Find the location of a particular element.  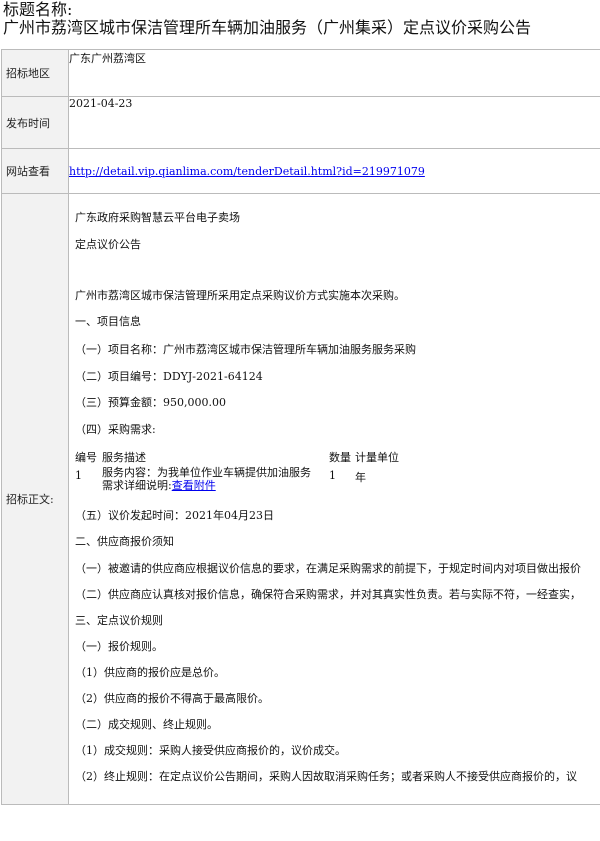

section-2-heading: 二、供应商报价须知 is located at coordinates (124, 541).